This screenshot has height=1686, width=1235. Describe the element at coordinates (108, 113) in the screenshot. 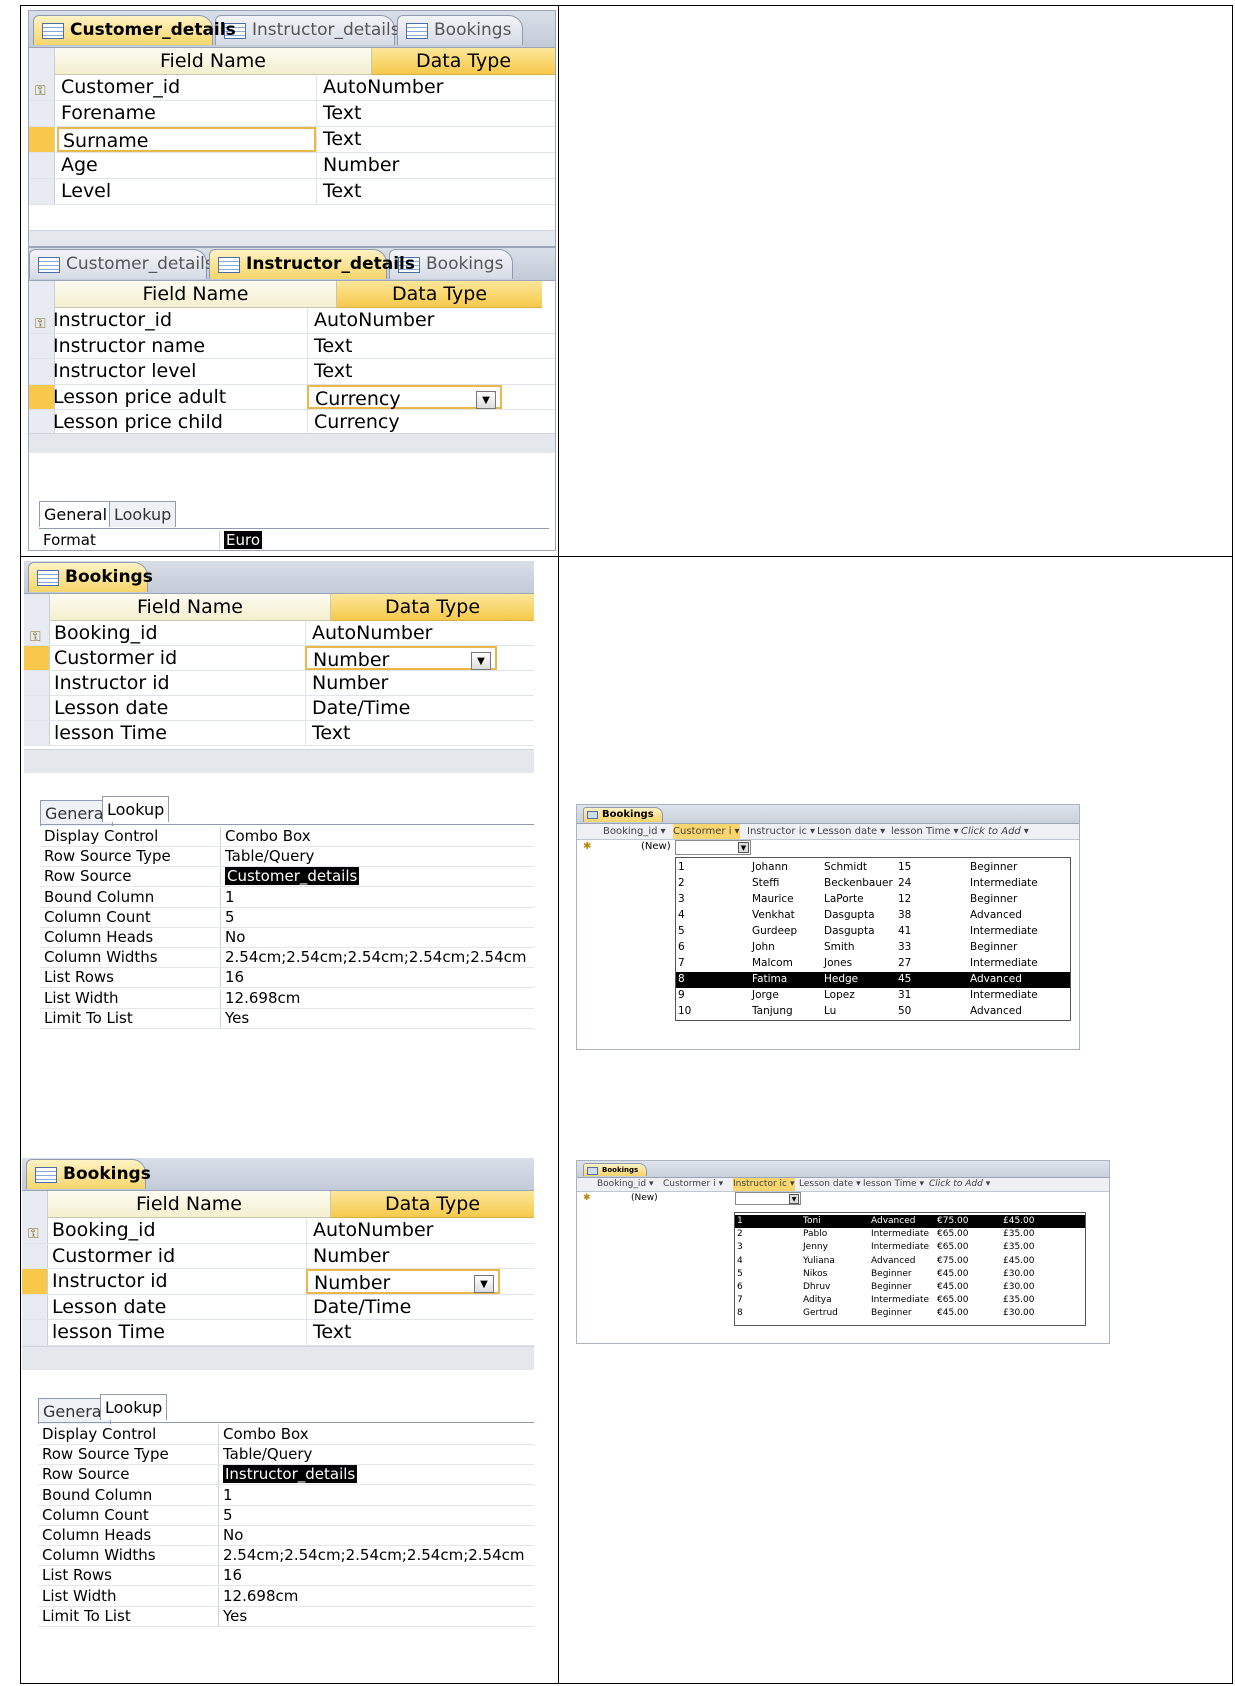

I see `field-name: Forename` at that location.